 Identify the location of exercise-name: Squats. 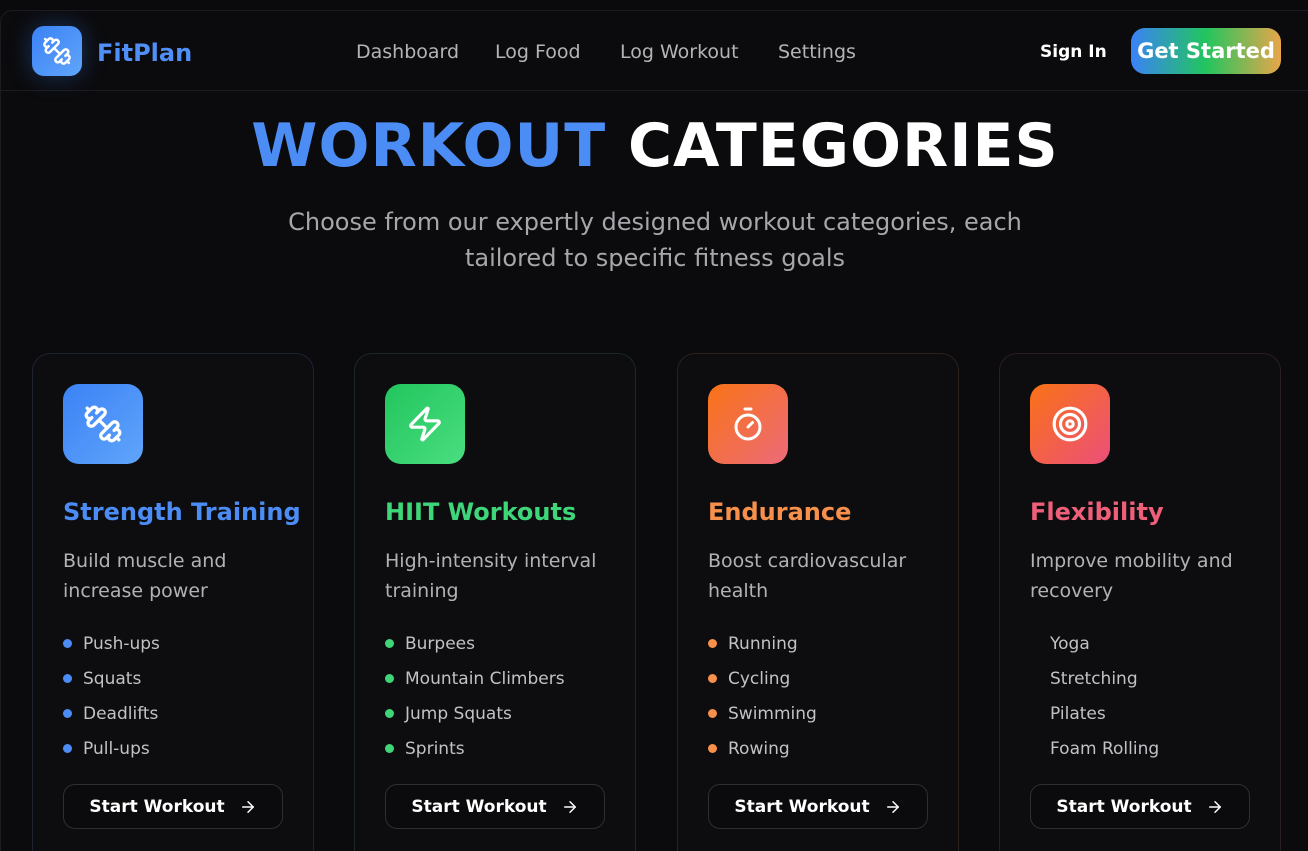
(112, 678).